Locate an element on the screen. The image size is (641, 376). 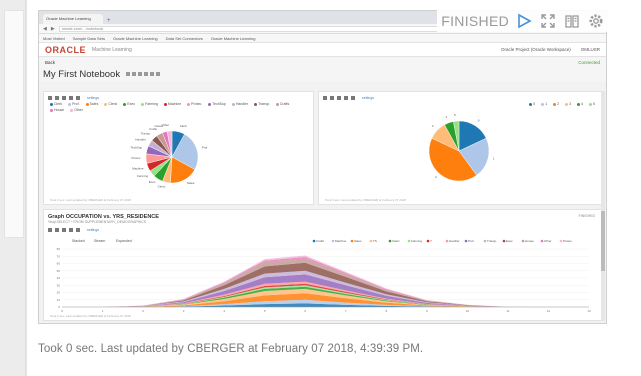
nav-back-icon: ◀ is located at coordinates (45, 29).